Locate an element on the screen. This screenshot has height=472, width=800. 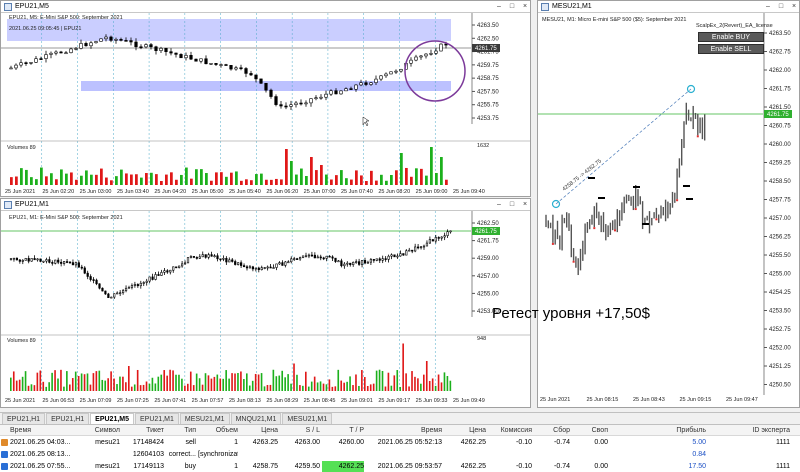
chart-tab: MNQU21,M1 is located at coordinates (256, 418).